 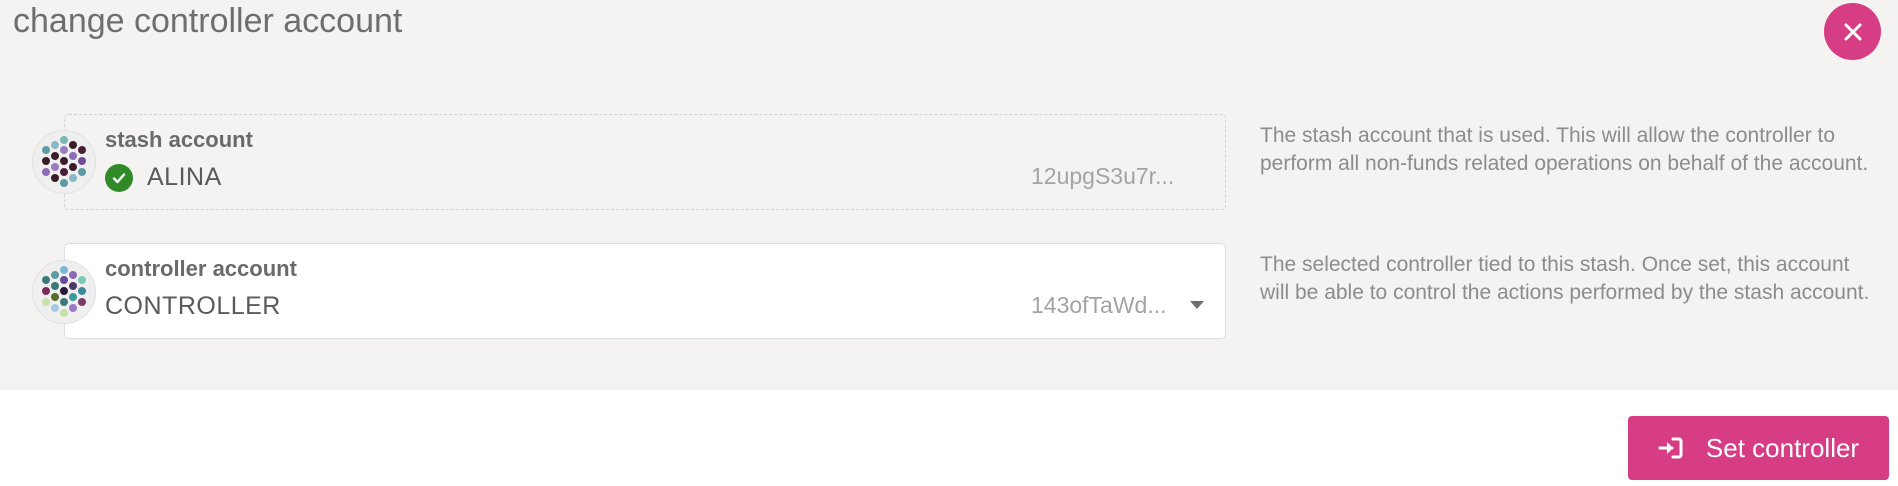 I want to click on controller-account-name-wrap: CONTROLLER, so click(x=193, y=306).